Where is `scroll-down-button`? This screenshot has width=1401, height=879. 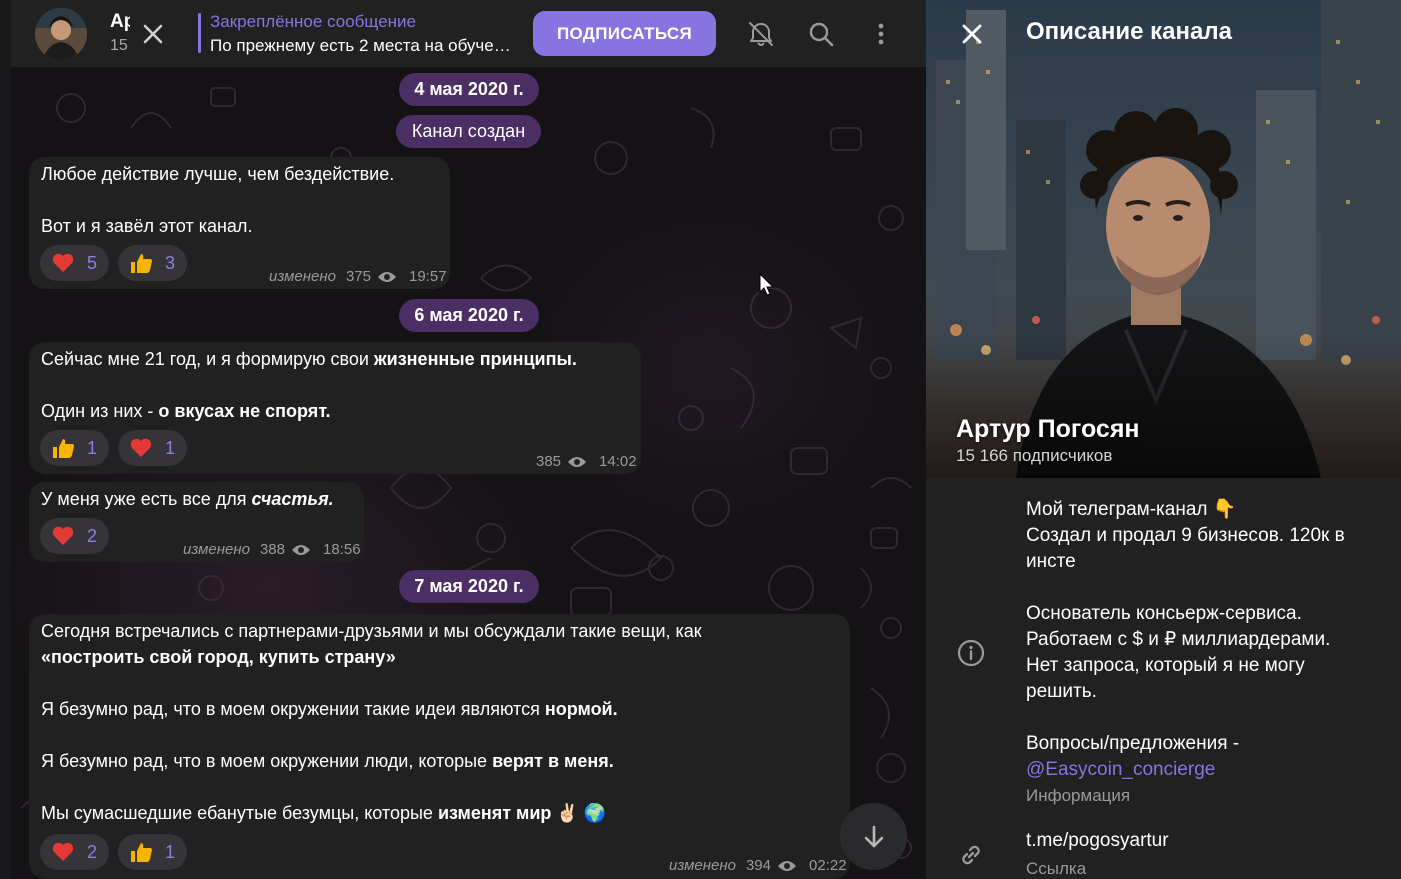
scroll-down-button is located at coordinates (873, 836).